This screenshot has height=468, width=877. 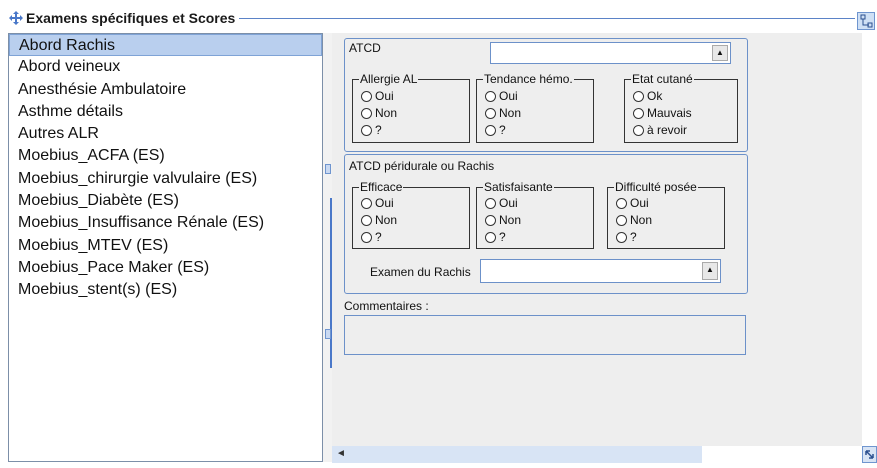 I want to click on page-title: Examens spécifiques et Scores, so click(x=131, y=18).